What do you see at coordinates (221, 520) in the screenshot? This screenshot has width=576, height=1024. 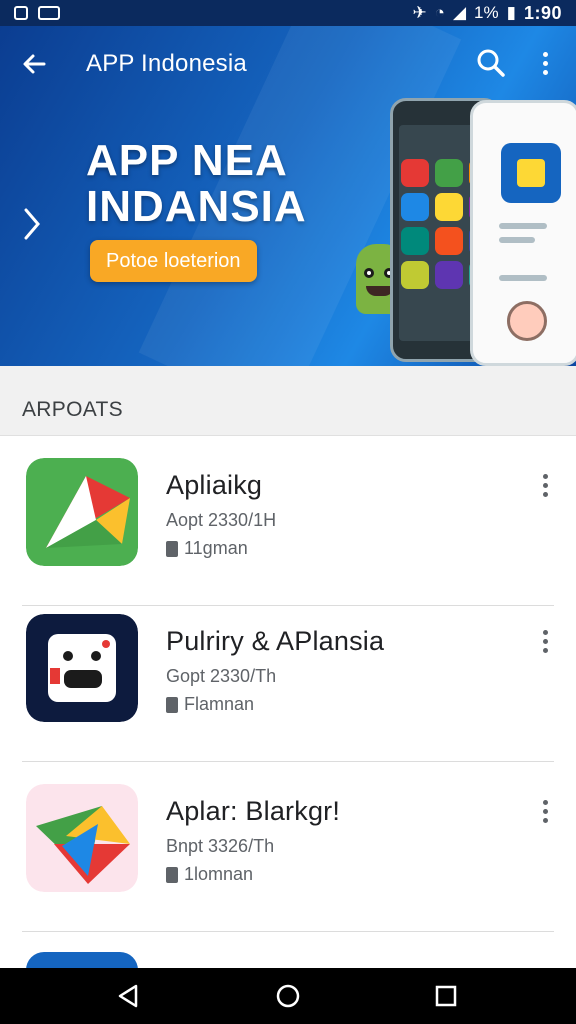 I see `app-subtitle: Aopt 2330/1H` at bounding box center [221, 520].